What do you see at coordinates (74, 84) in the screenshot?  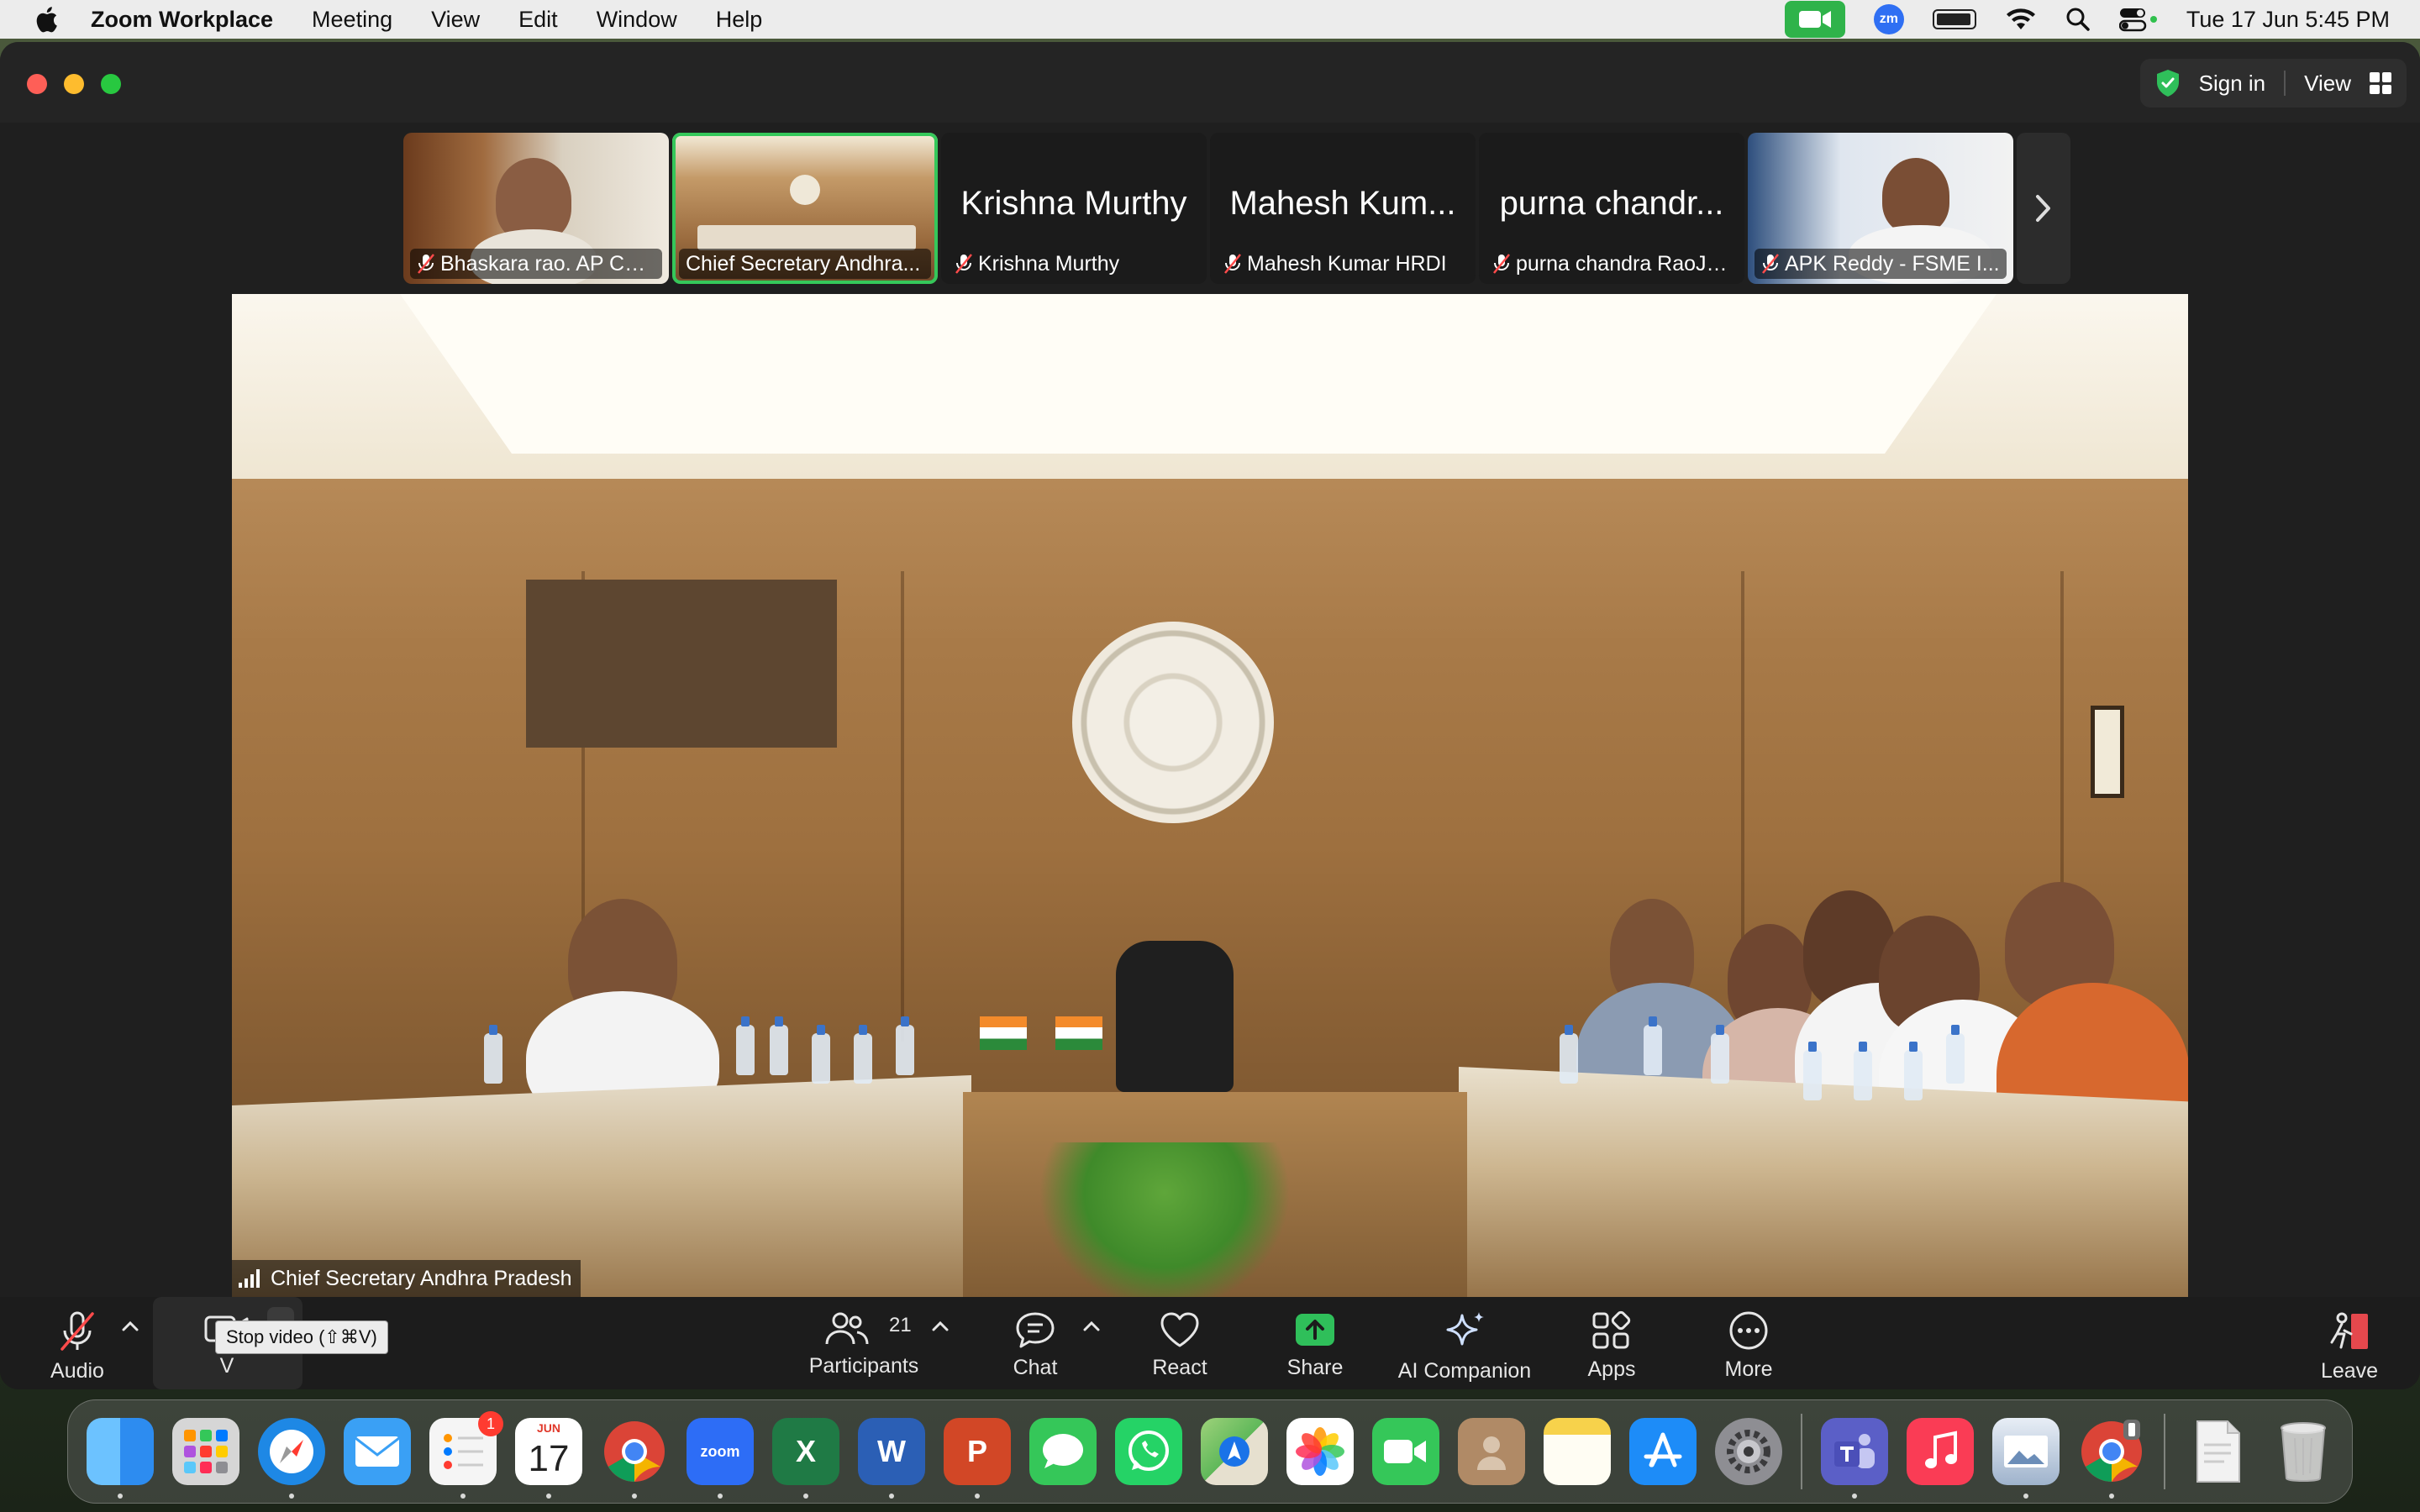 I see `window-minimize-button` at bounding box center [74, 84].